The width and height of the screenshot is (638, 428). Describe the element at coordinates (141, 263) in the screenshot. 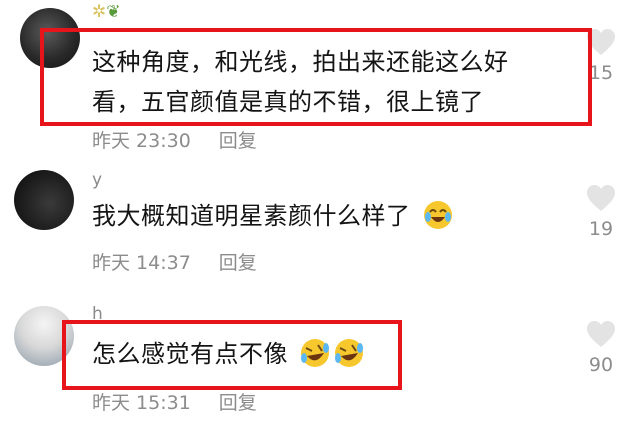

I see `timestamp: 昨天 14:37` at that location.